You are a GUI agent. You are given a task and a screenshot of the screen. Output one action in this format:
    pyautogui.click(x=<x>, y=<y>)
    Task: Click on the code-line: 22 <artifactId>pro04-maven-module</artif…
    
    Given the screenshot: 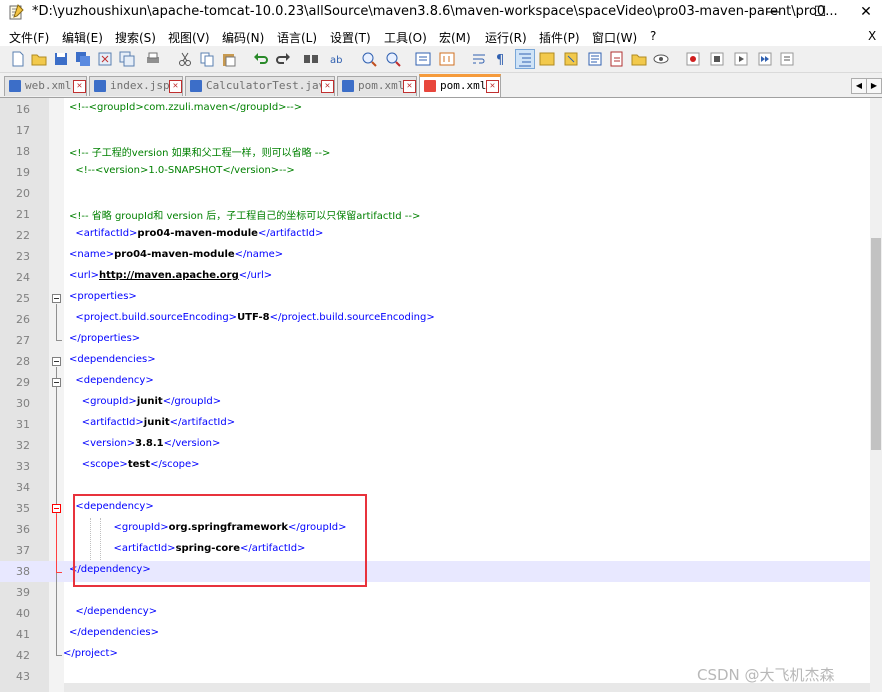 What is the action you would take?
    pyautogui.click(x=435, y=235)
    